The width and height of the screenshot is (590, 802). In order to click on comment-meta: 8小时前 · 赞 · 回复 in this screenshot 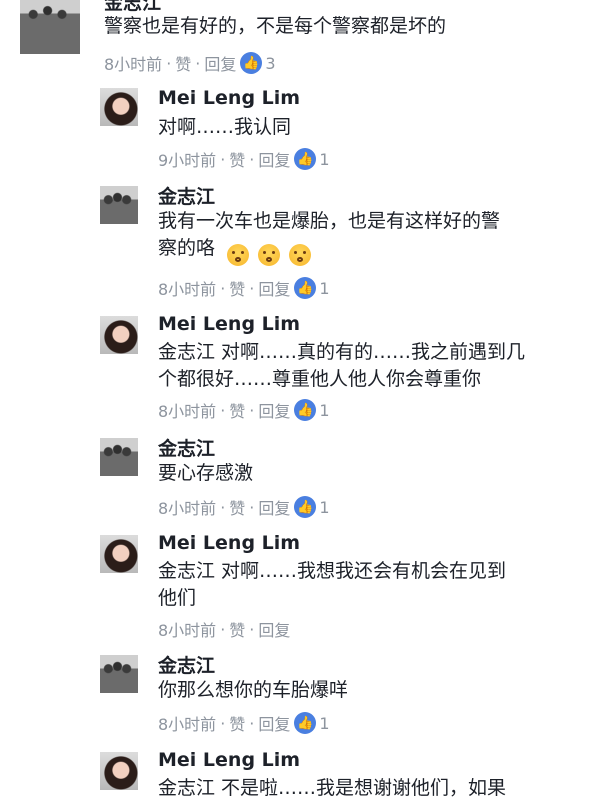, I will do `click(224, 629)`.